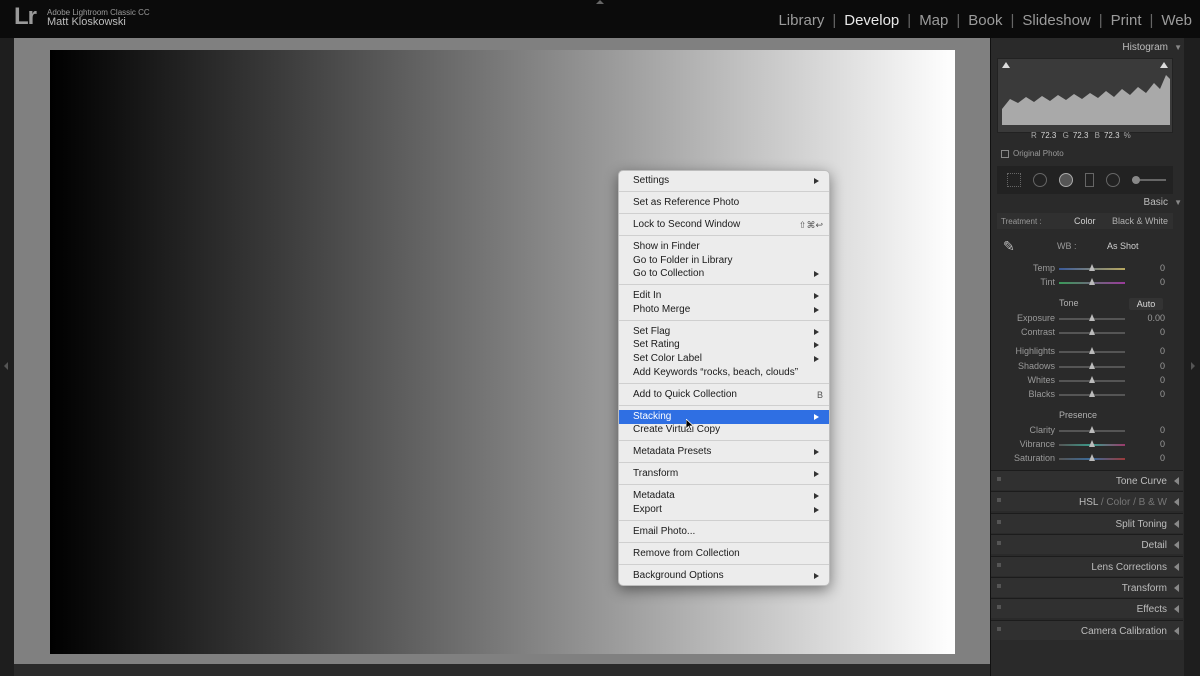 This screenshot has width=1200, height=676. What do you see at coordinates (871, 20) in the screenshot?
I see `module-develop: Develop` at bounding box center [871, 20].